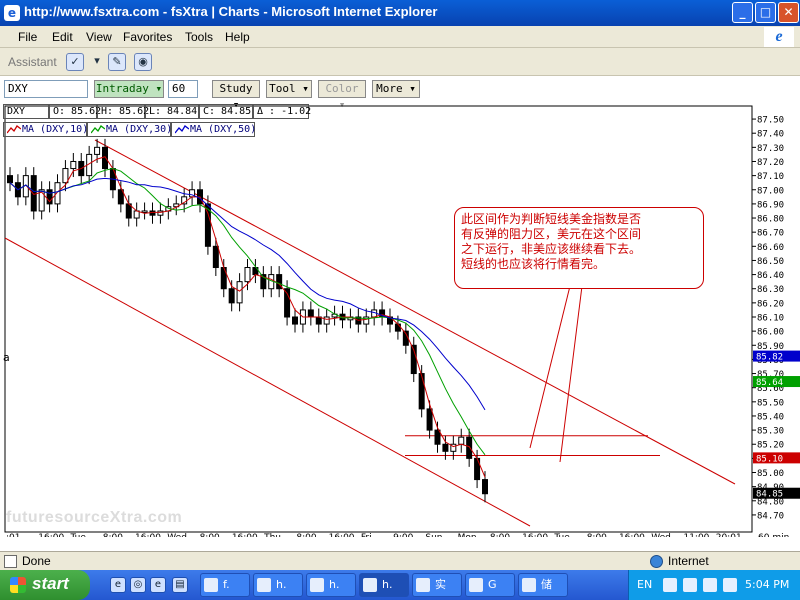  I want to click on y-tick-label: 87.20, so click(770, 163).